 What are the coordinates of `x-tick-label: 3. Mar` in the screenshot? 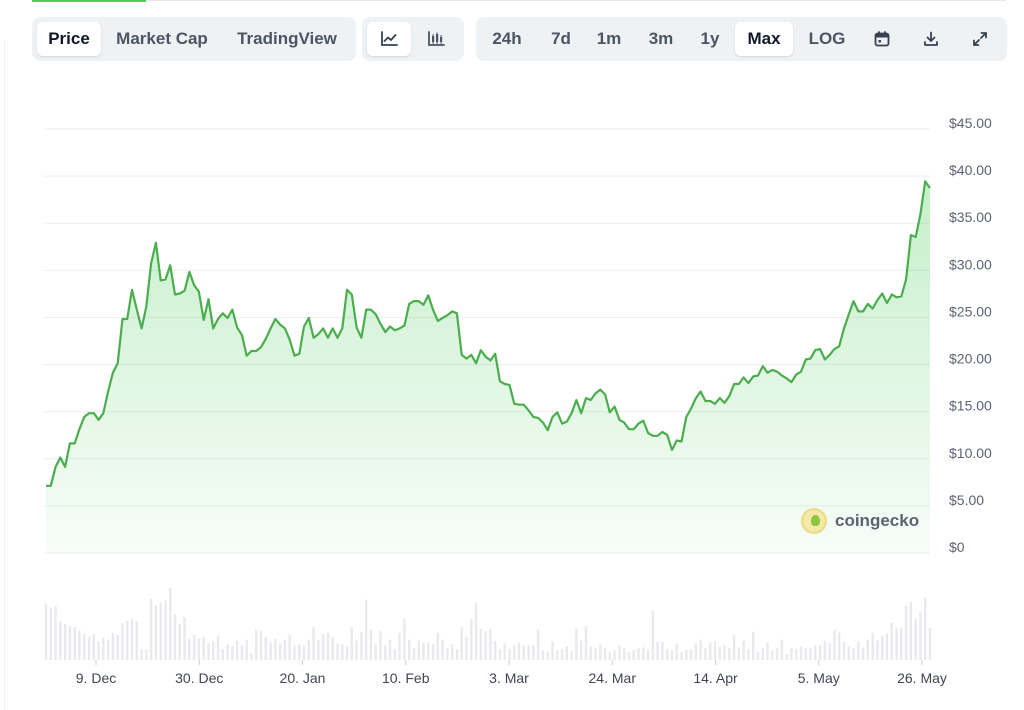 It's located at (509, 678).